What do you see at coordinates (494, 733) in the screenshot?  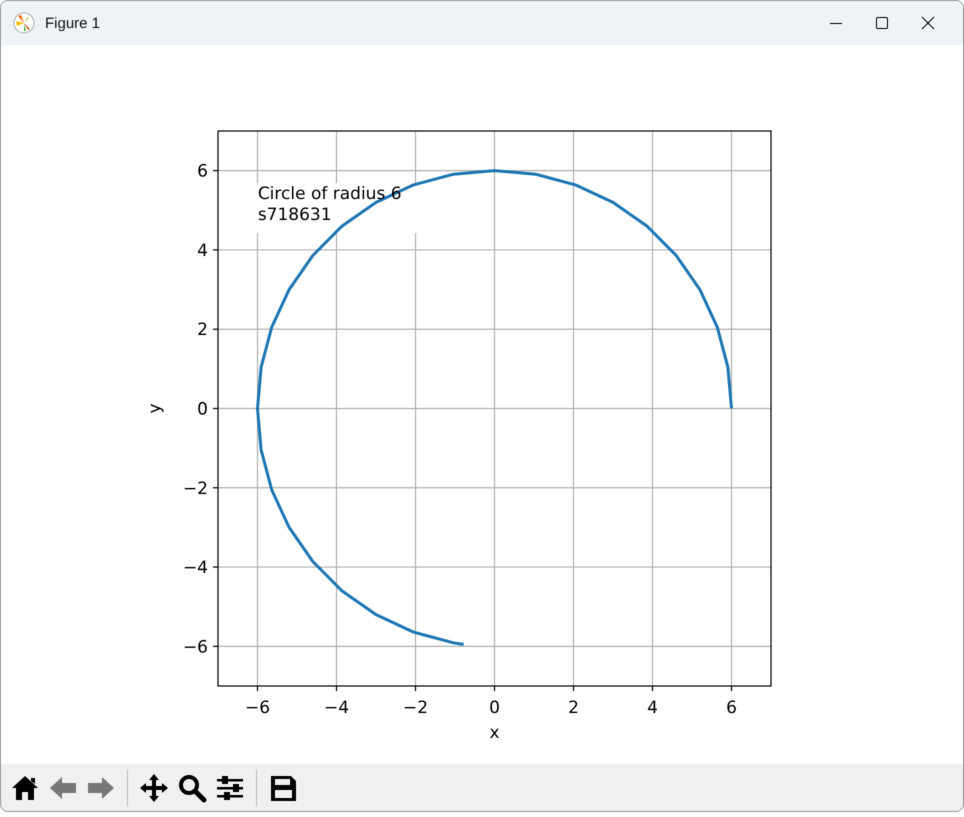 I see `axis-label: x` at bounding box center [494, 733].